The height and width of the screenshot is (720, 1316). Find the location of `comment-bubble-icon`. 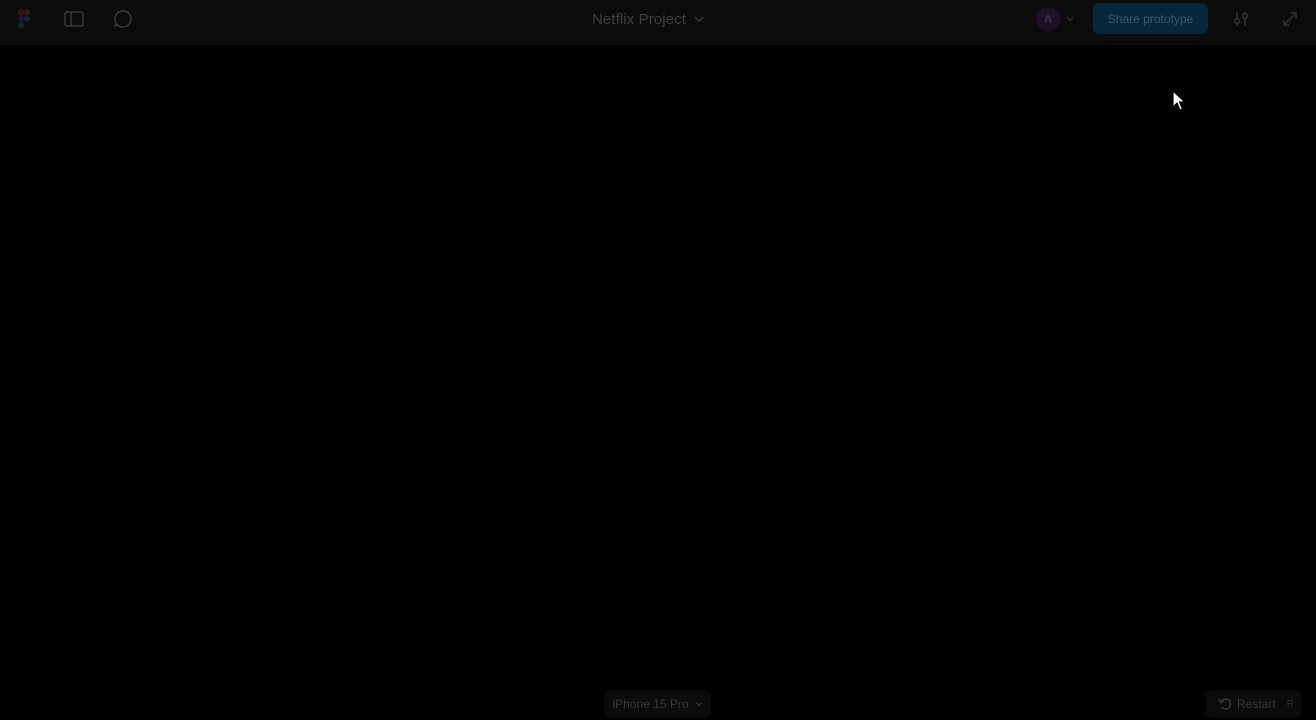

comment-bubble-icon is located at coordinates (123, 19).